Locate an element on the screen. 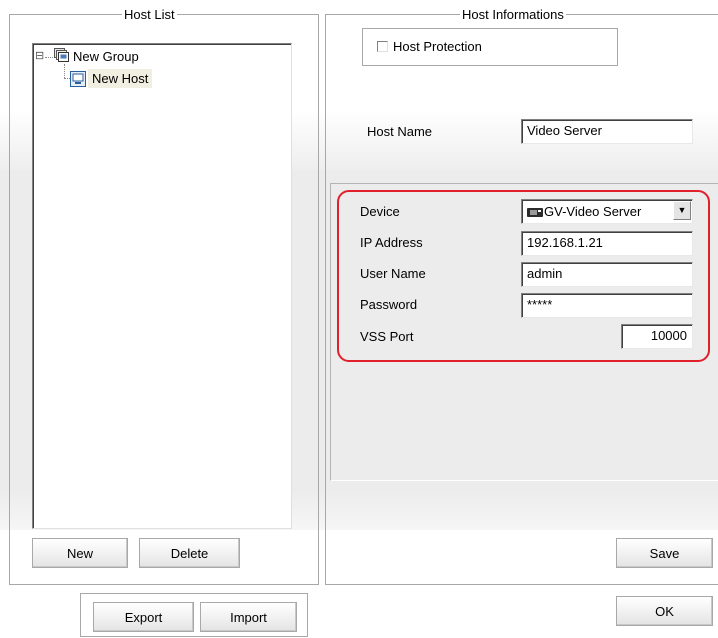 Image resolution: width=718 pixels, height=638 pixels. tree-vertical-line is located at coordinates (64, 71).